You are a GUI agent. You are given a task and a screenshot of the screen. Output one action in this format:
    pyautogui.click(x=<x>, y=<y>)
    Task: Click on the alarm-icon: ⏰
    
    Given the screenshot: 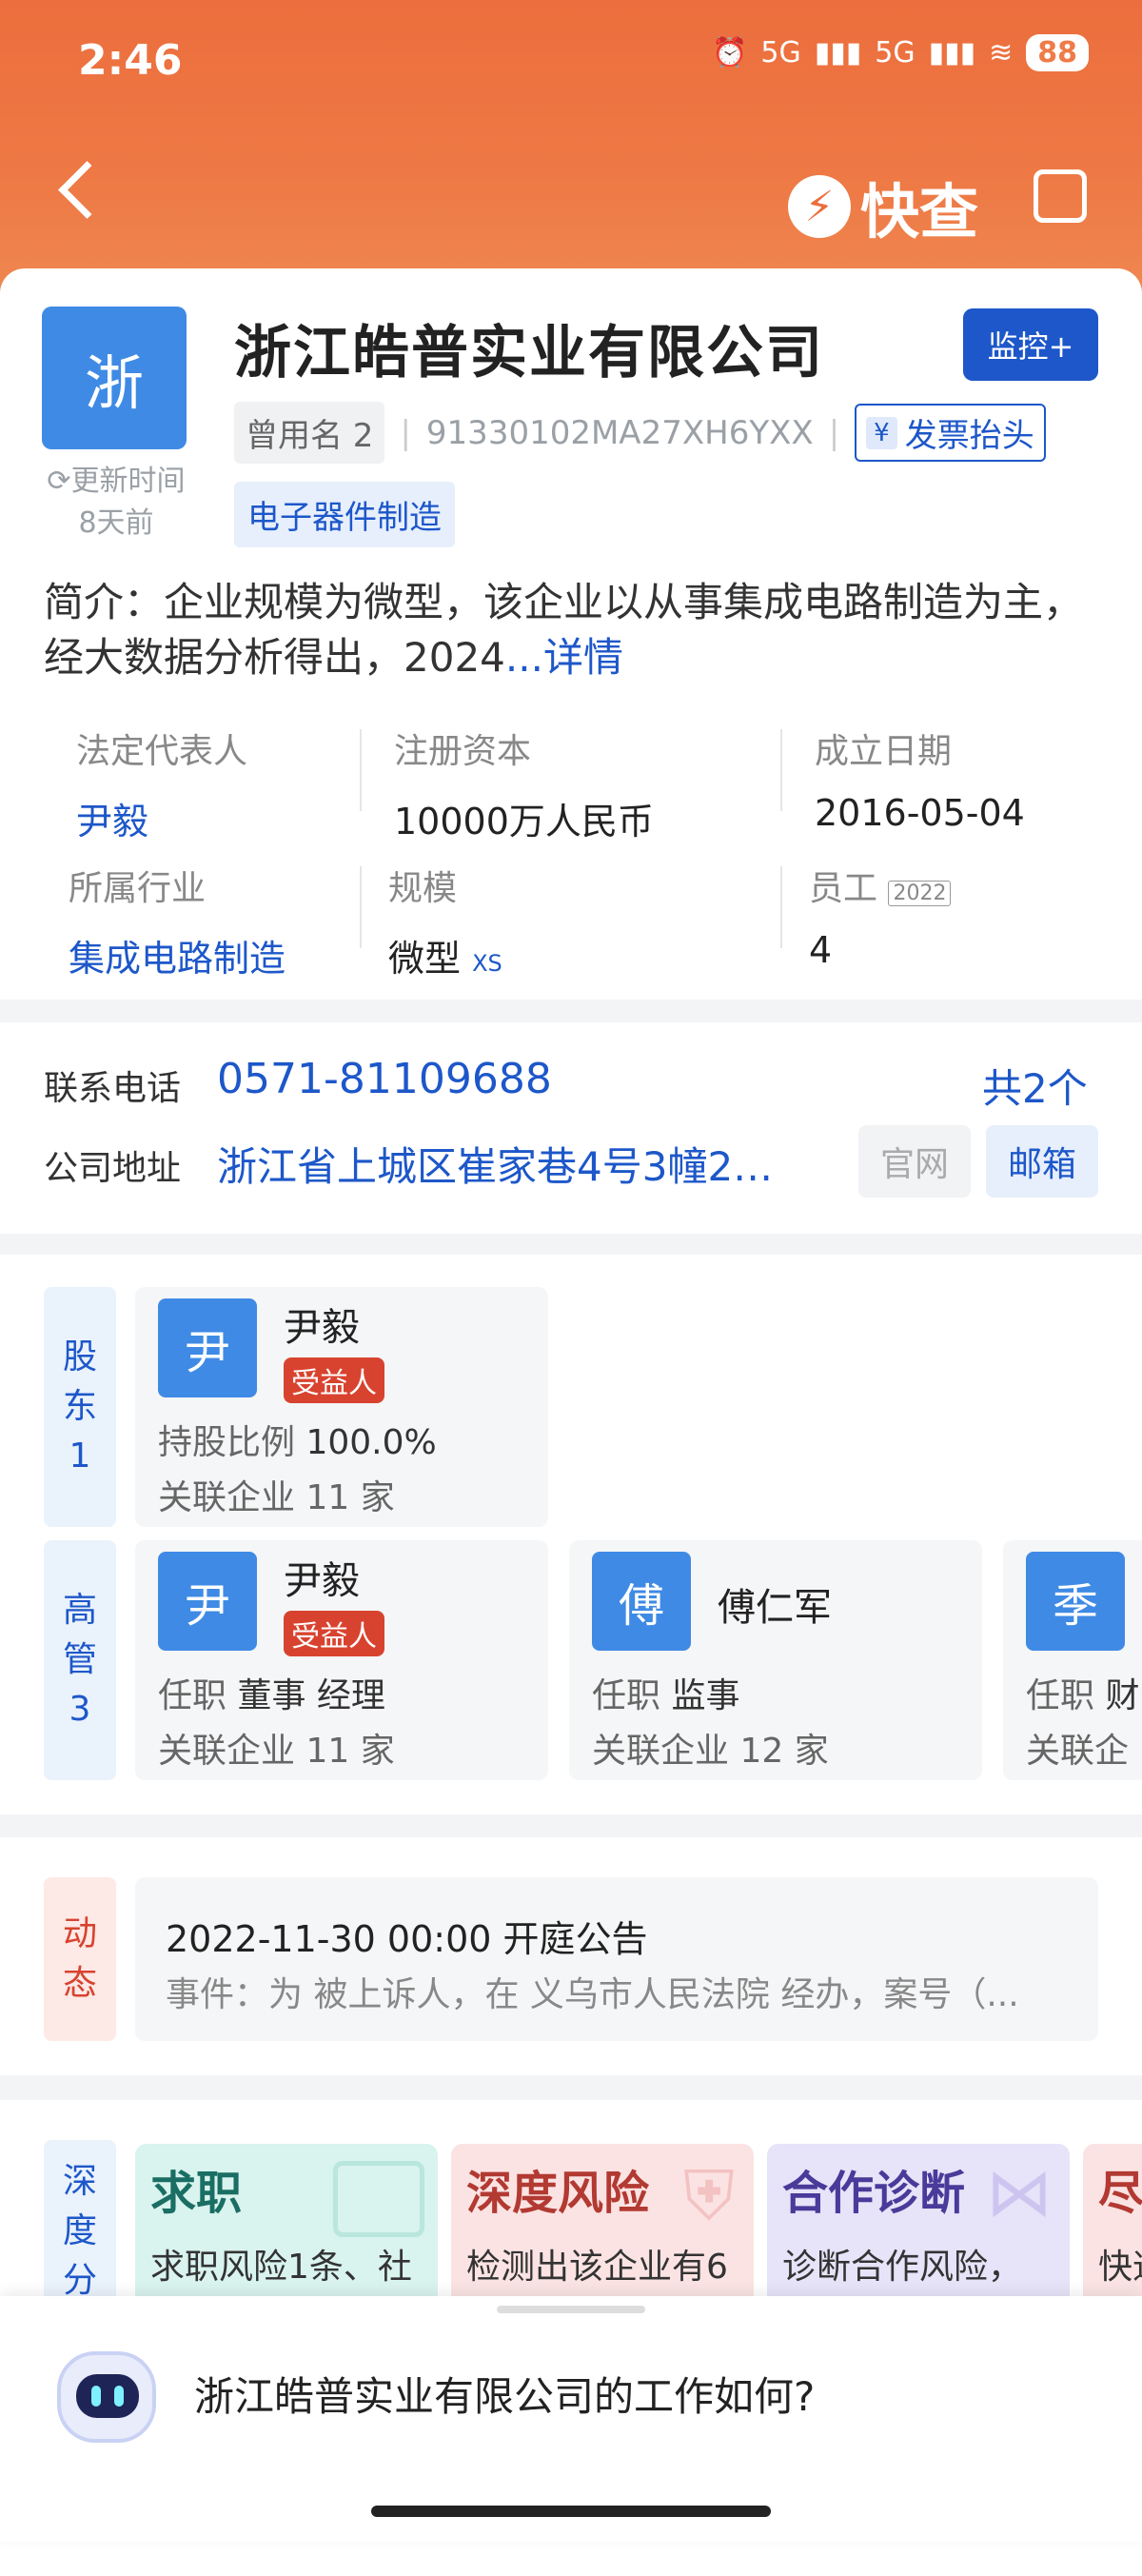 What is the action you would take?
    pyautogui.click(x=730, y=52)
    